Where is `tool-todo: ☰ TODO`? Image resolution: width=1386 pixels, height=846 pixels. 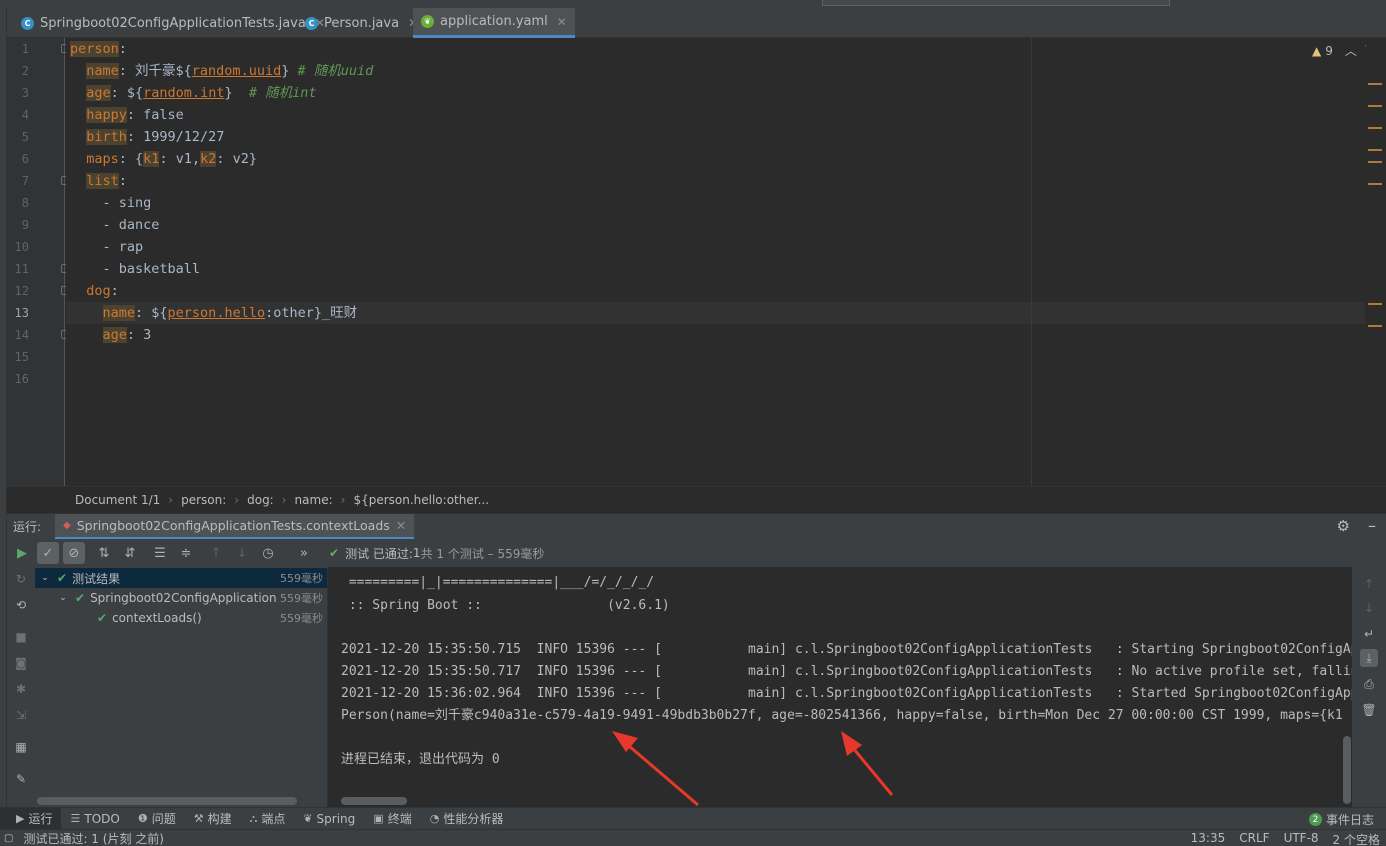 tool-todo: ☰ TODO is located at coordinates (94, 819).